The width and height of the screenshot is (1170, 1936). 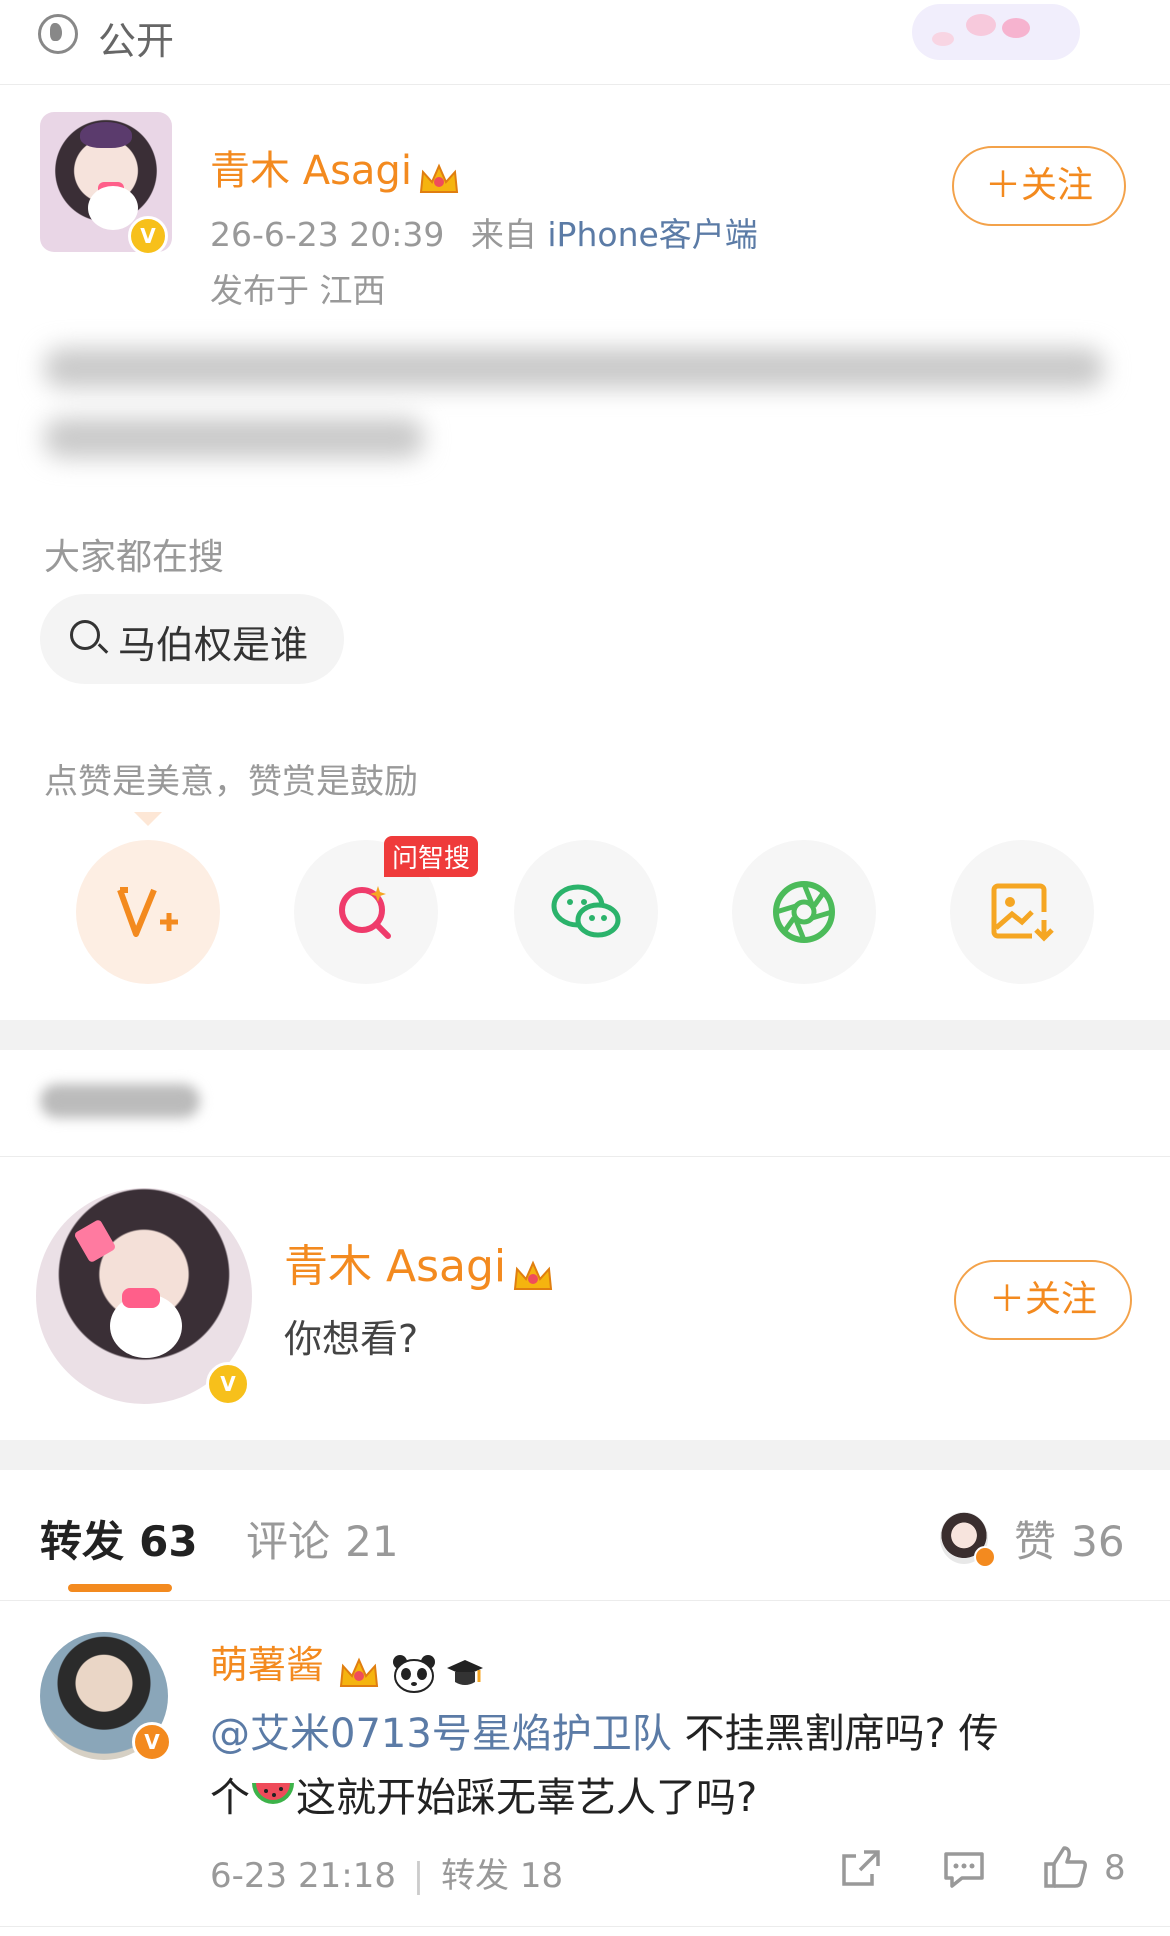 What do you see at coordinates (267, 1665) in the screenshot?
I see `commenter-name: 萌薯酱` at bounding box center [267, 1665].